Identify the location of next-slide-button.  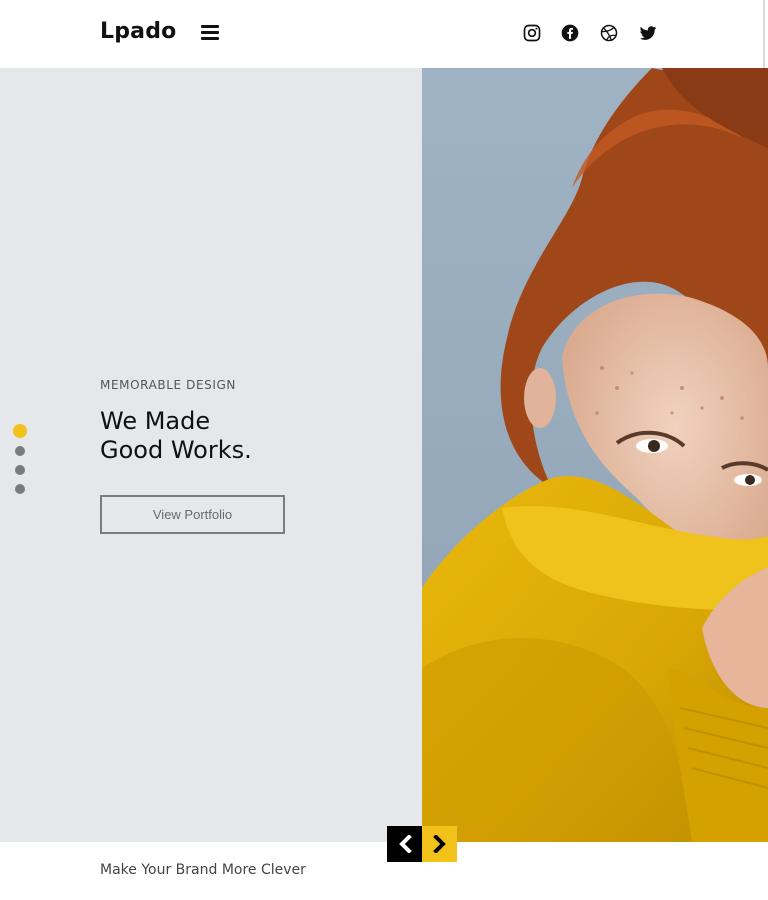
(439, 844).